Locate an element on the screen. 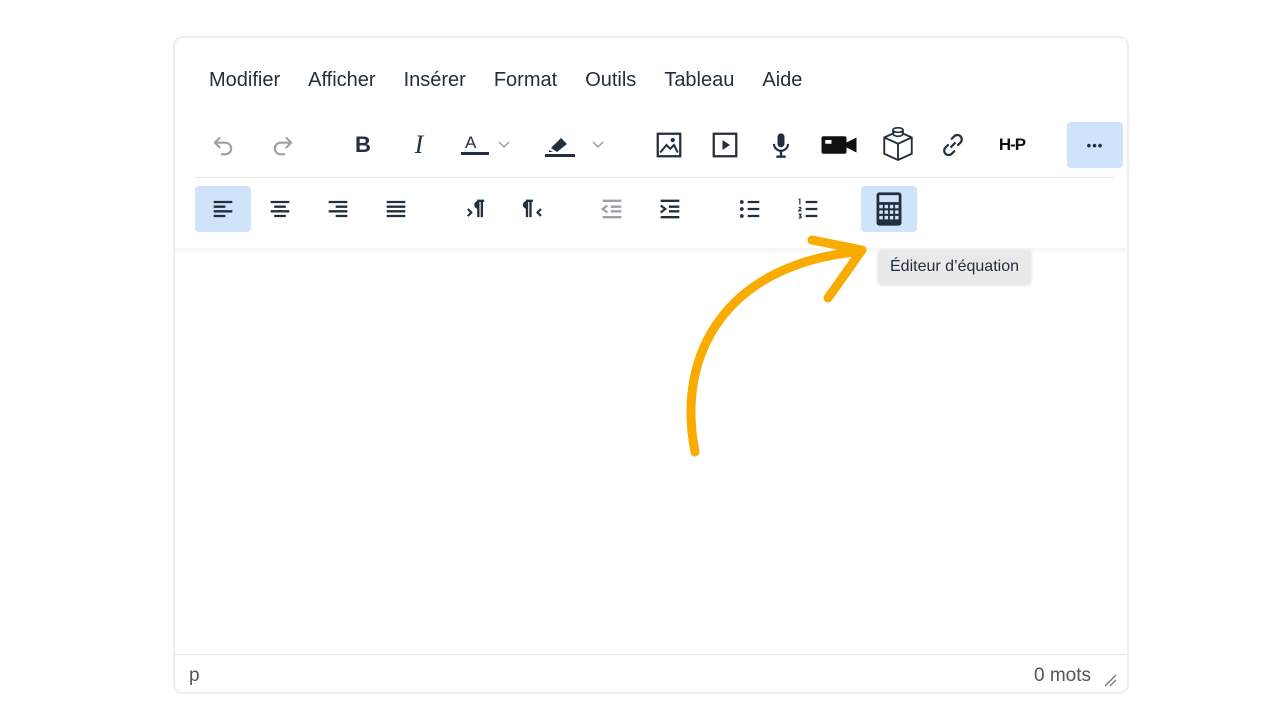 The width and height of the screenshot is (1280, 720). align-left-button is located at coordinates (223, 209).